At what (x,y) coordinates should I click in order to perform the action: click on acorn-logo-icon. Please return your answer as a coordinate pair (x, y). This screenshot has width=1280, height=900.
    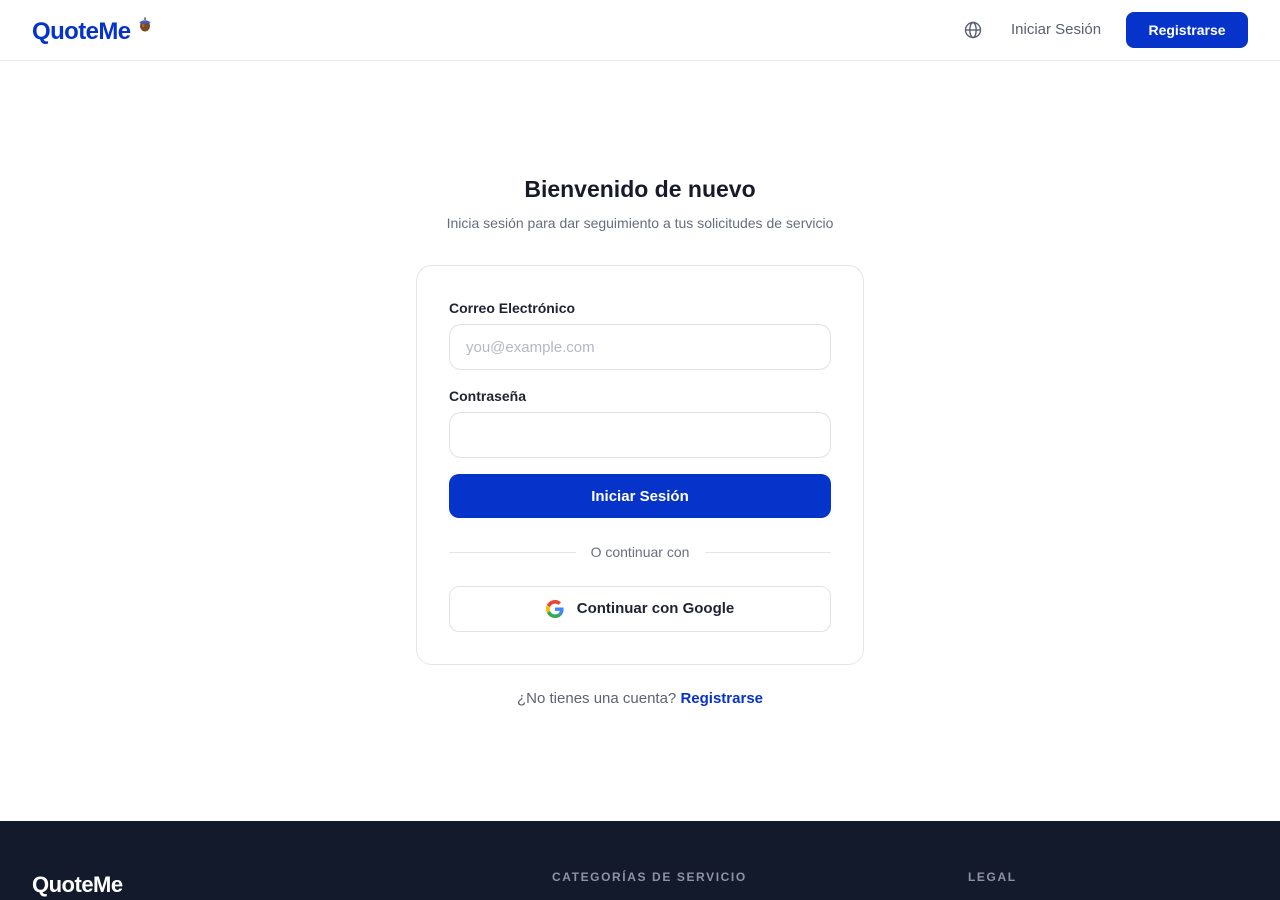
    Looking at the image, I should click on (145, 24).